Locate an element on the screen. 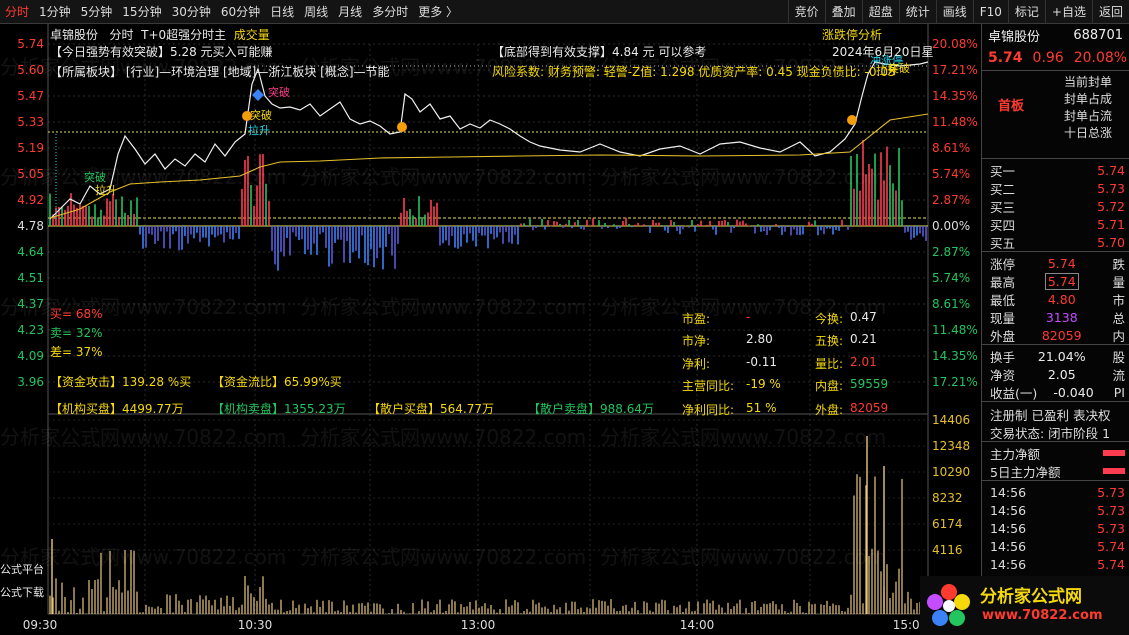 This screenshot has width=1129, height=635. x-axis-label: 14:00 is located at coordinates (697, 625).